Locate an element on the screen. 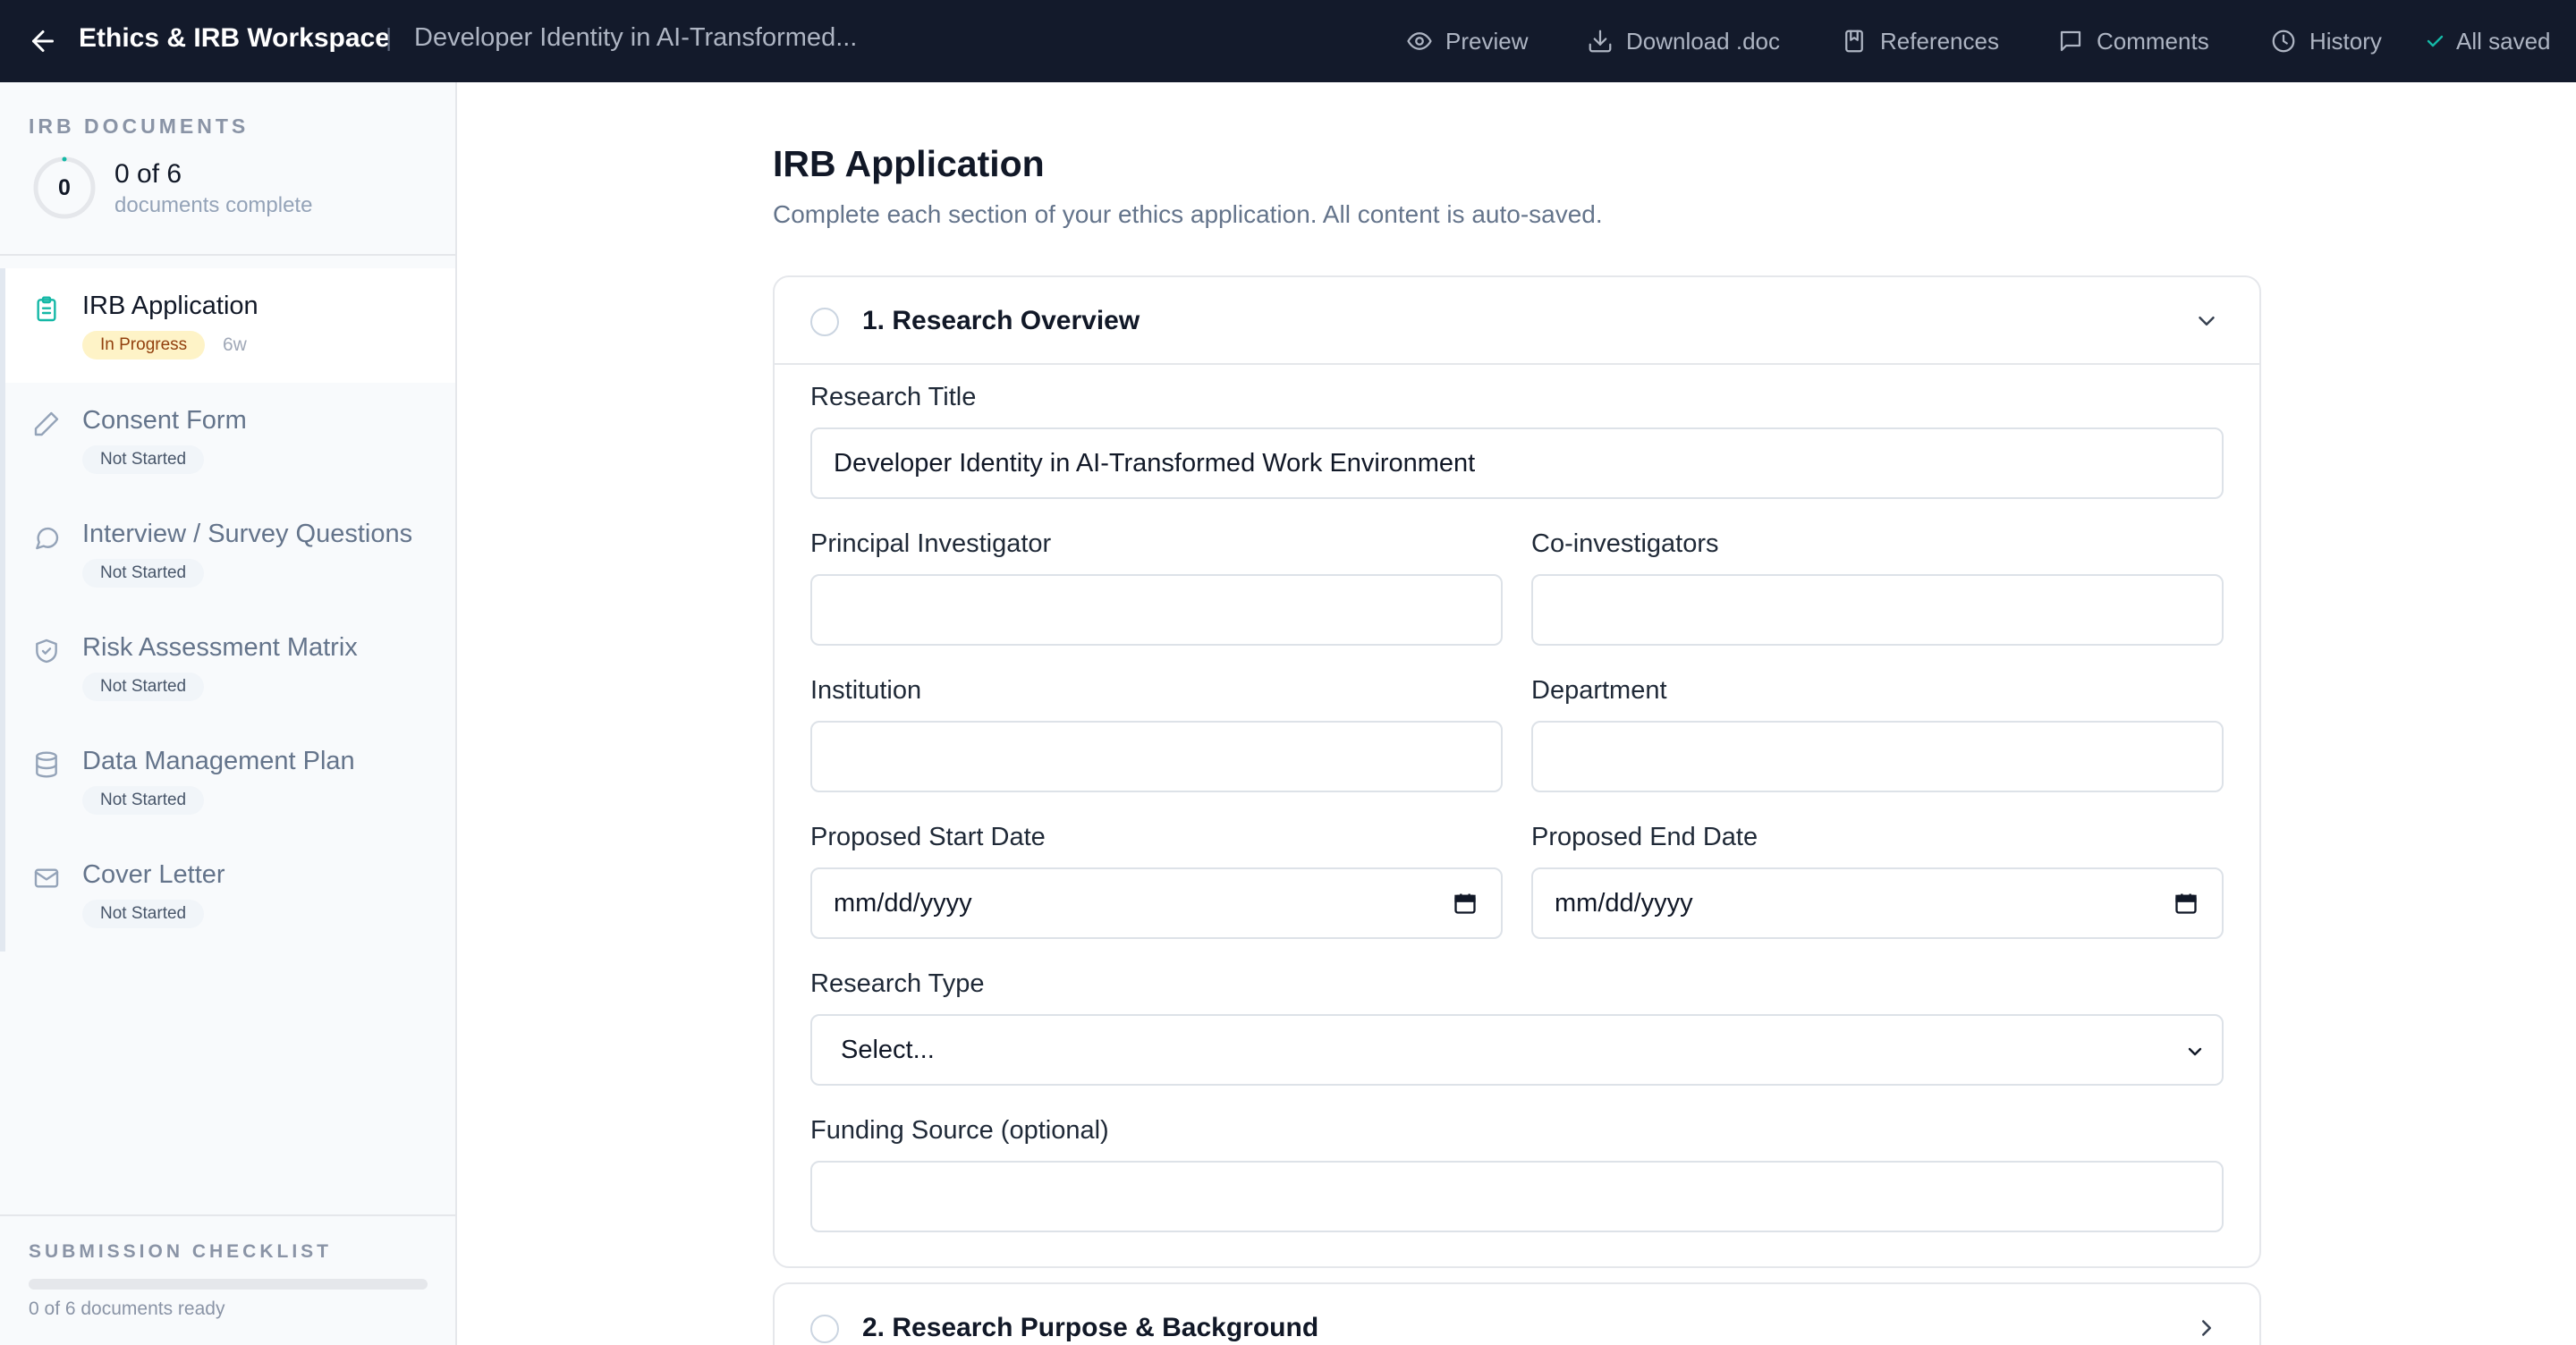  download-label: Download .doc is located at coordinates (1703, 41).